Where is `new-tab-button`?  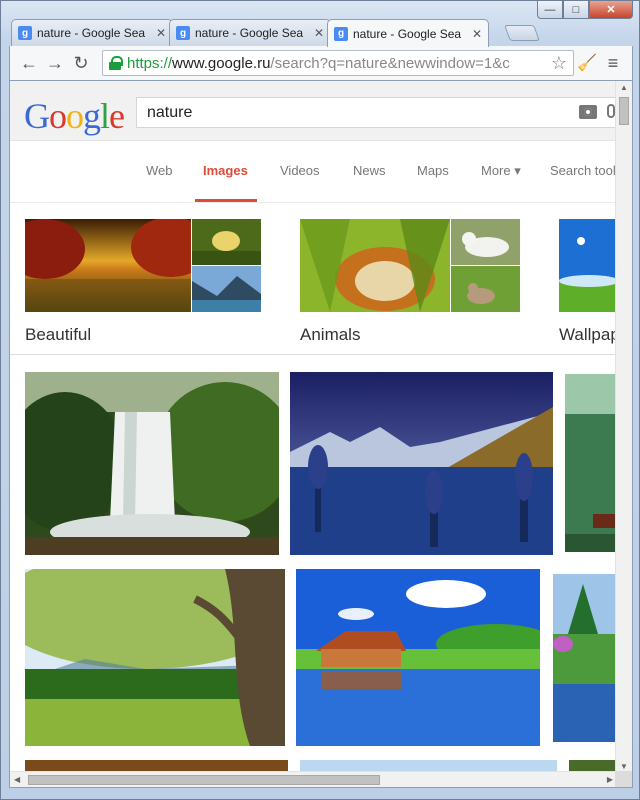 new-tab-button is located at coordinates (522, 33).